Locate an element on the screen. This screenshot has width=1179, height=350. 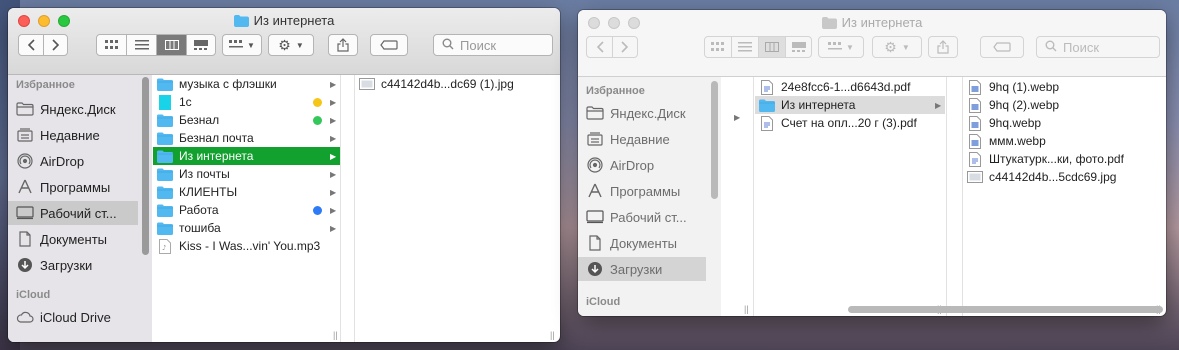
view-mode-switcher is located at coordinates (758, 47).